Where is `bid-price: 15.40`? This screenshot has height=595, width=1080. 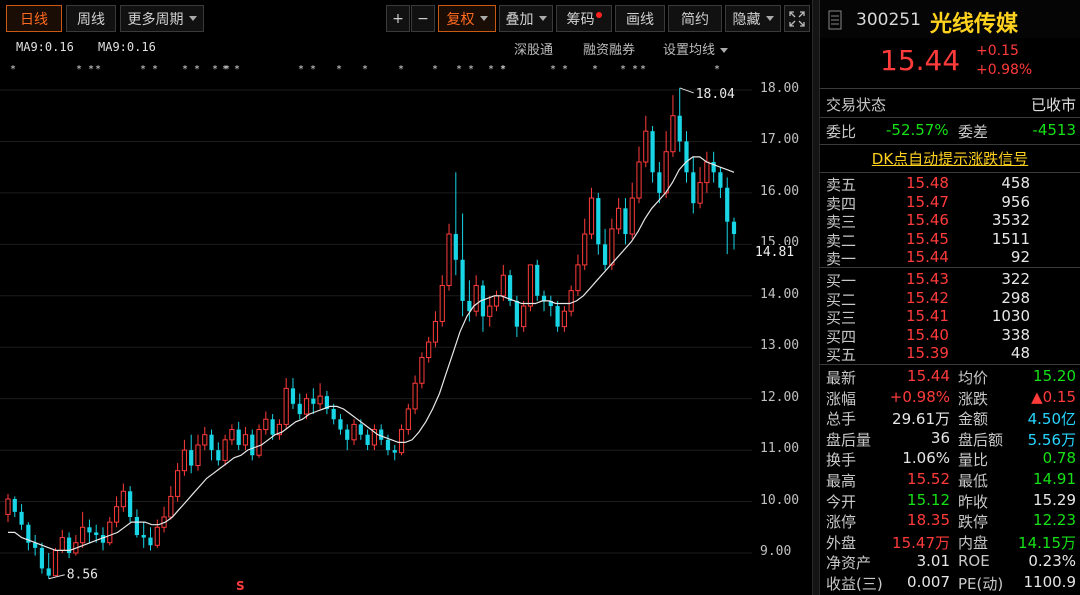
bid-price: 15.40 is located at coordinates (927, 334).